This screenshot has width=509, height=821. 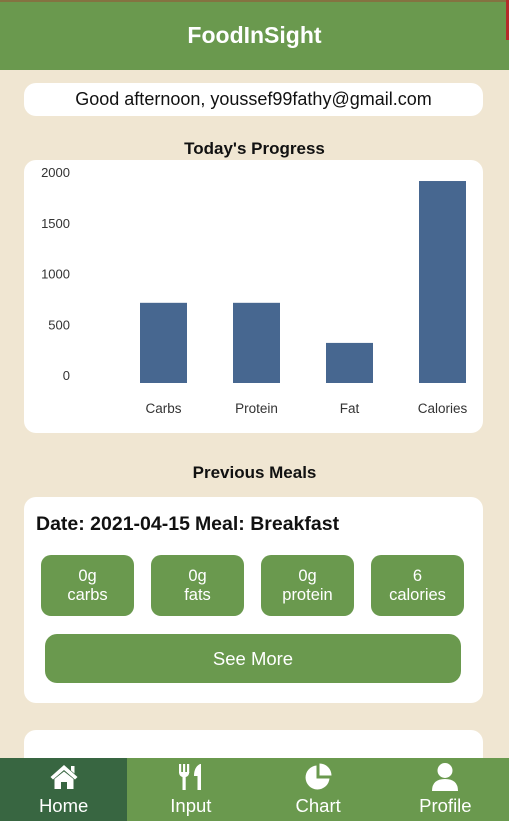 I want to click on bar-fat, so click(x=349, y=362).